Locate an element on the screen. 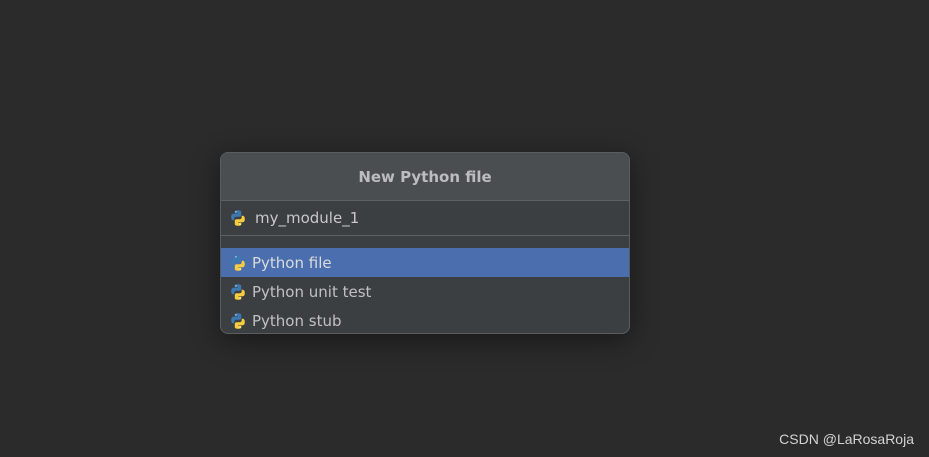 The image size is (929, 457). template-item-label: Python stub is located at coordinates (297, 320).